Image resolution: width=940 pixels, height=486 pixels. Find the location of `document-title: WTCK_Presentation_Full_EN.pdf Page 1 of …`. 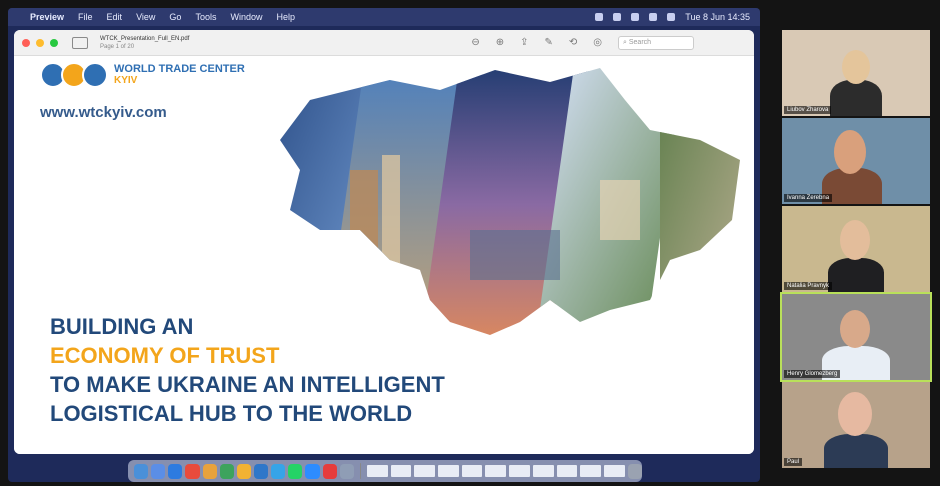

document-title: WTCK_Presentation_Full_EN.pdf Page 1 of … is located at coordinates (144, 43).